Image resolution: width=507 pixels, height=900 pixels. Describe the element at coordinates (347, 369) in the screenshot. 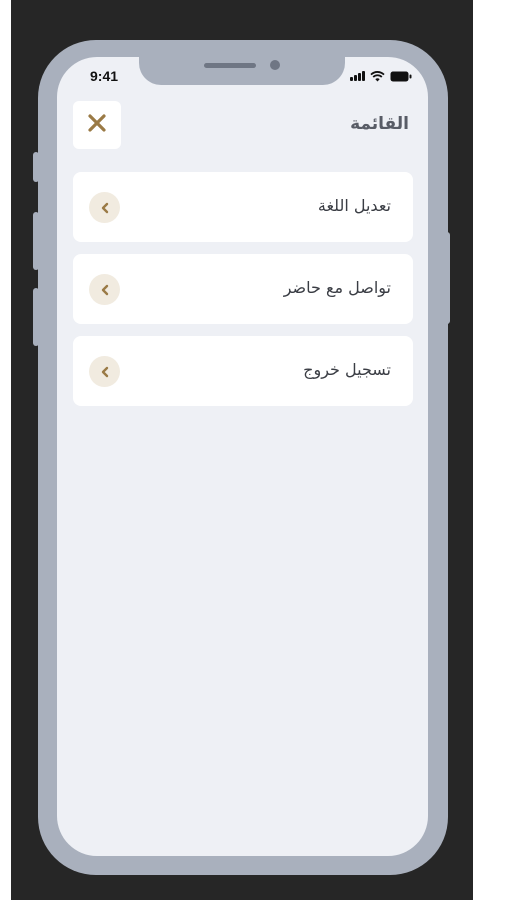

I see `menu-item-label: تسجيل خروج` at that location.